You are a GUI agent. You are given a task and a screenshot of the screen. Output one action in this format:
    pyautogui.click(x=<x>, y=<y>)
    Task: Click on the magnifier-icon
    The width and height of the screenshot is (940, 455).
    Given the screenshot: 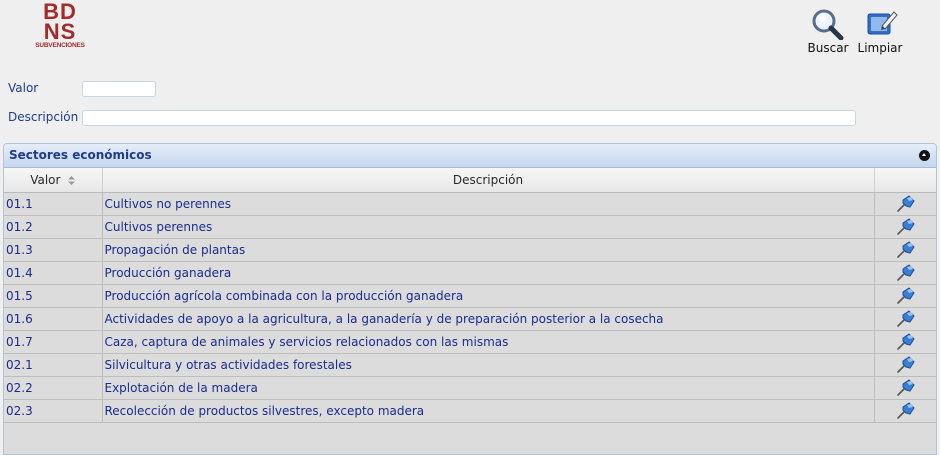 What is the action you would take?
    pyautogui.click(x=828, y=24)
    